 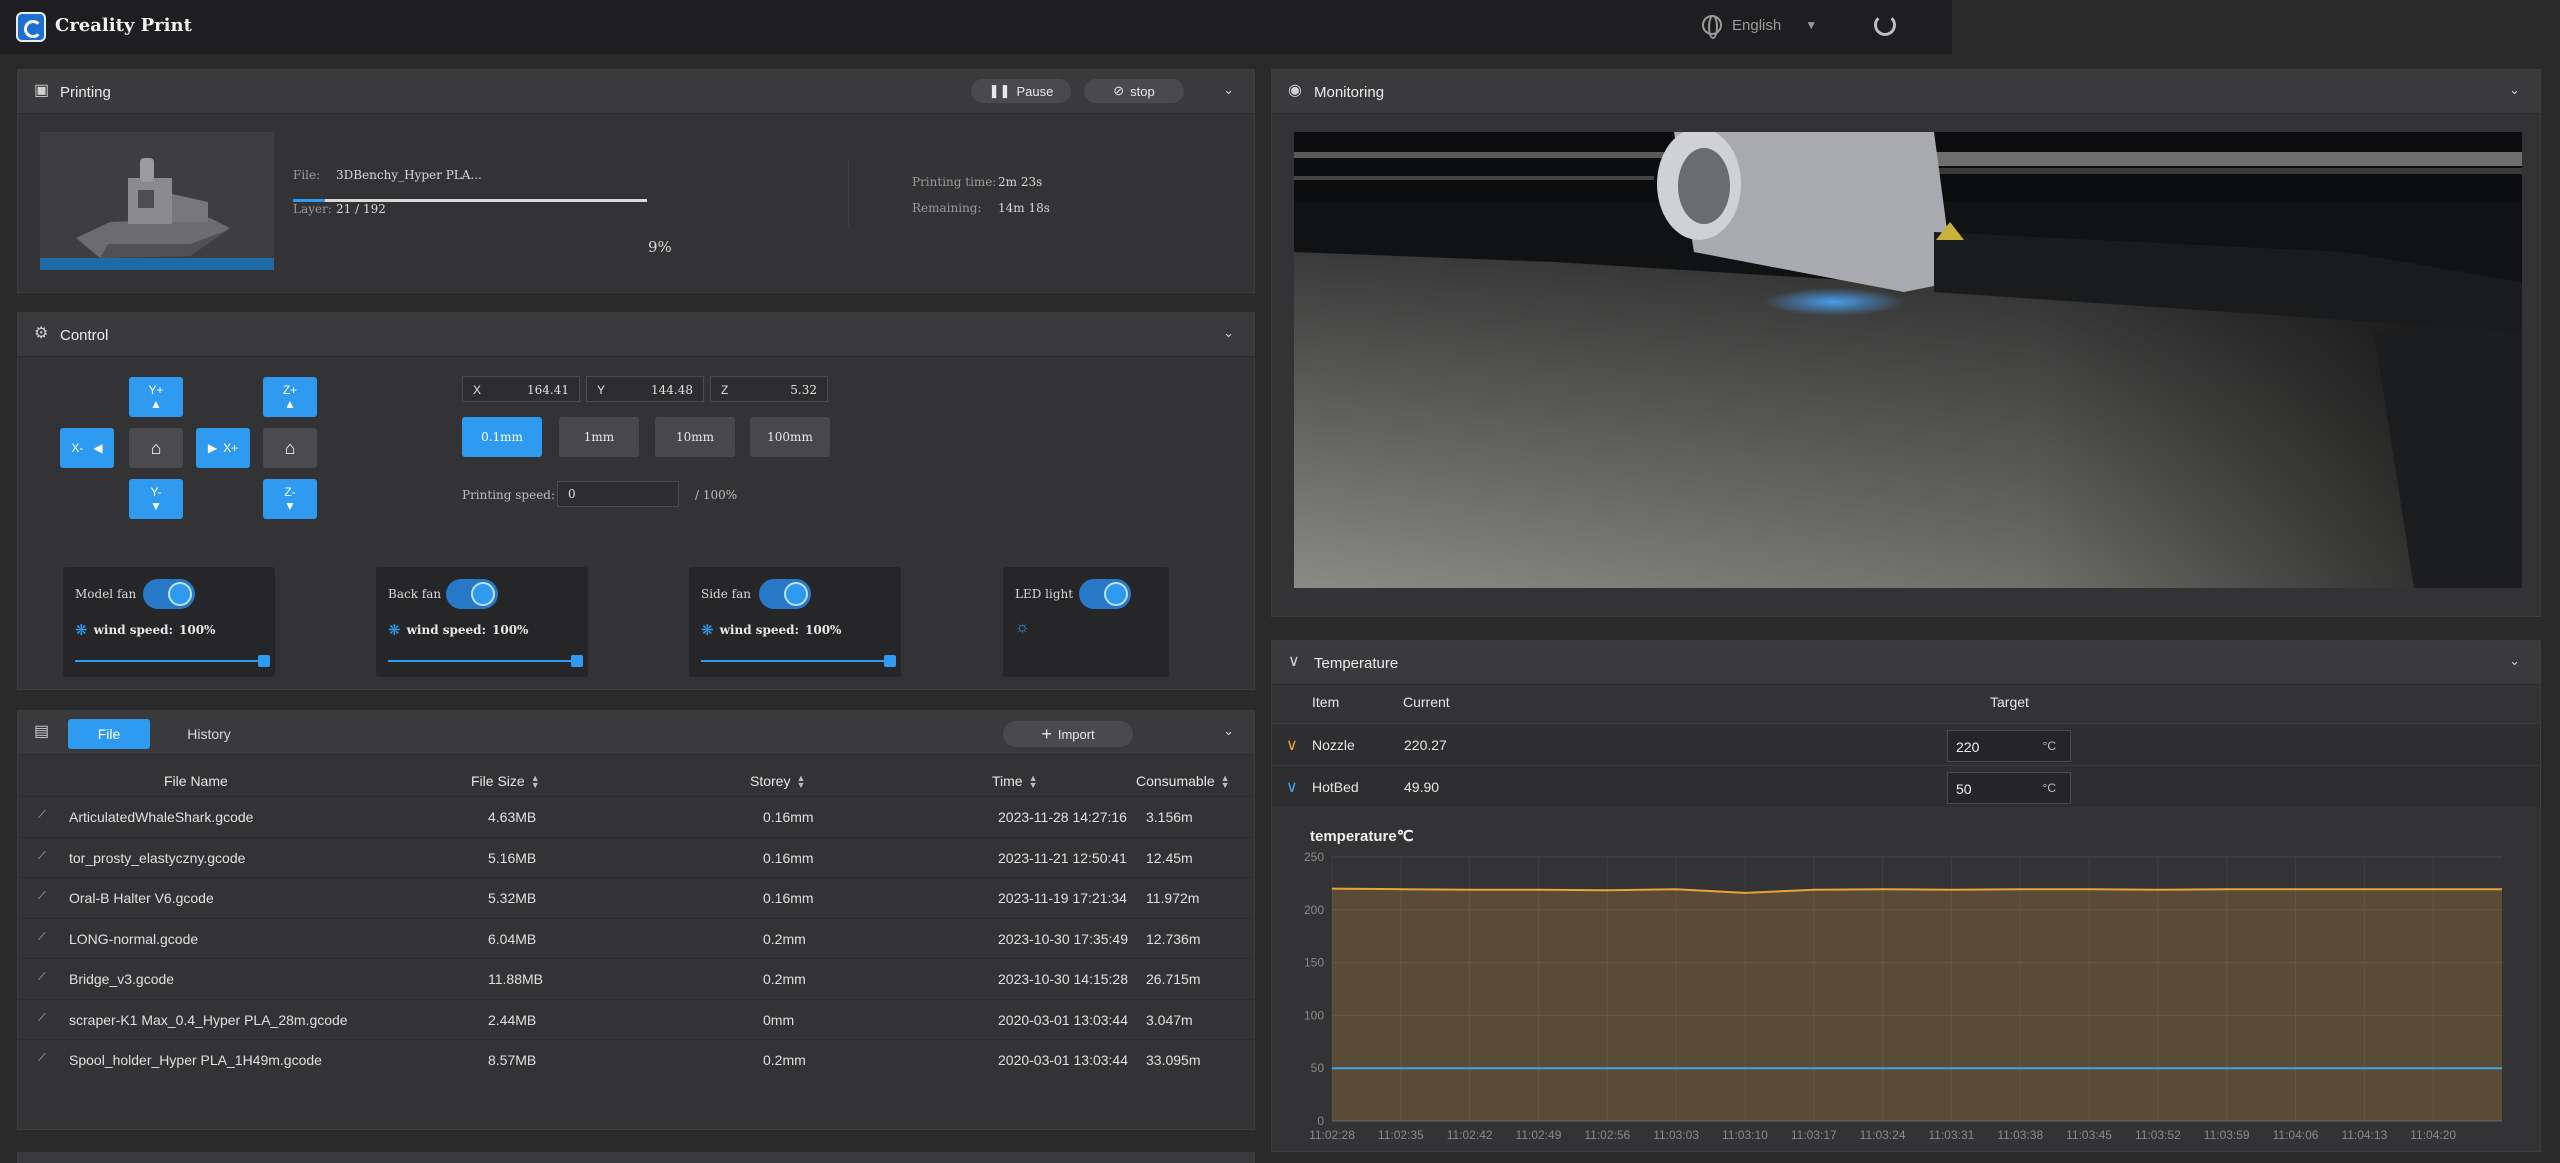 What do you see at coordinates (1326, 702) in the screenshot?
I see `col-item: Item` at bounding box center [1326, 702].